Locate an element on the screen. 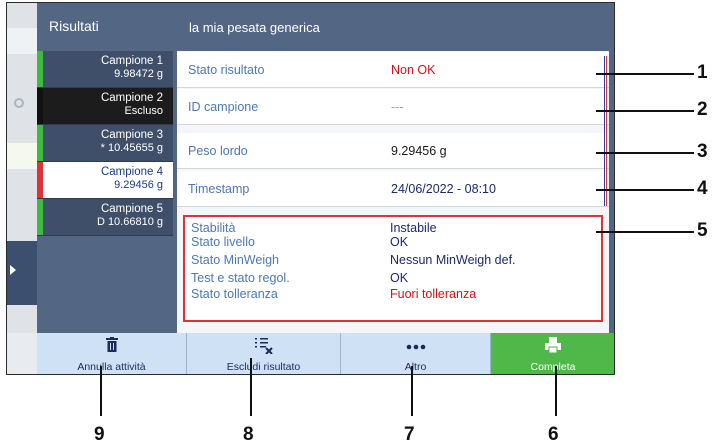 This screenshot has width=712, height=448. more-button: Altro is located at coordinates (416, 353).